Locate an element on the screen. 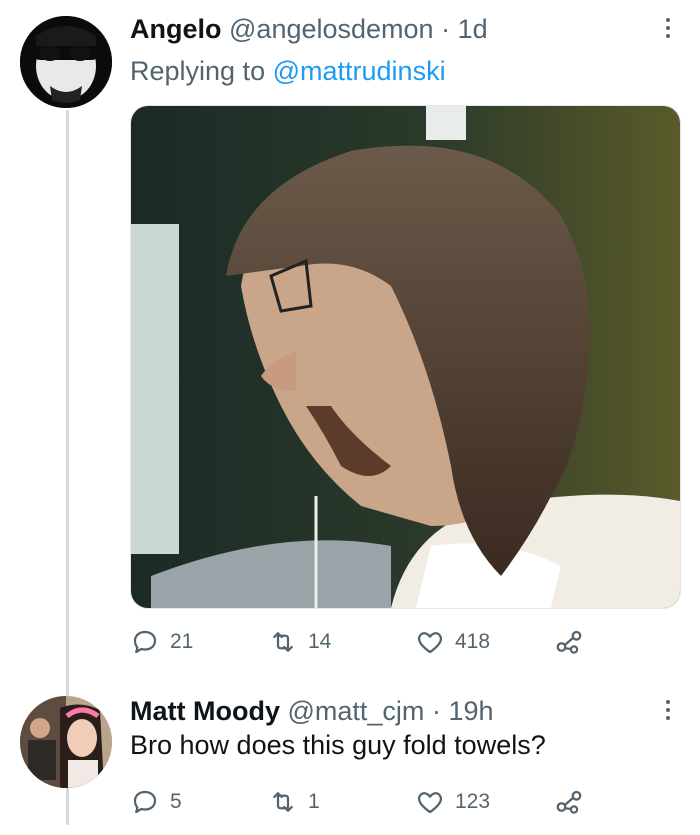 The height and width of the screenshot is (835, 700). timestamp: 1d is located at coordinates (473, 29).